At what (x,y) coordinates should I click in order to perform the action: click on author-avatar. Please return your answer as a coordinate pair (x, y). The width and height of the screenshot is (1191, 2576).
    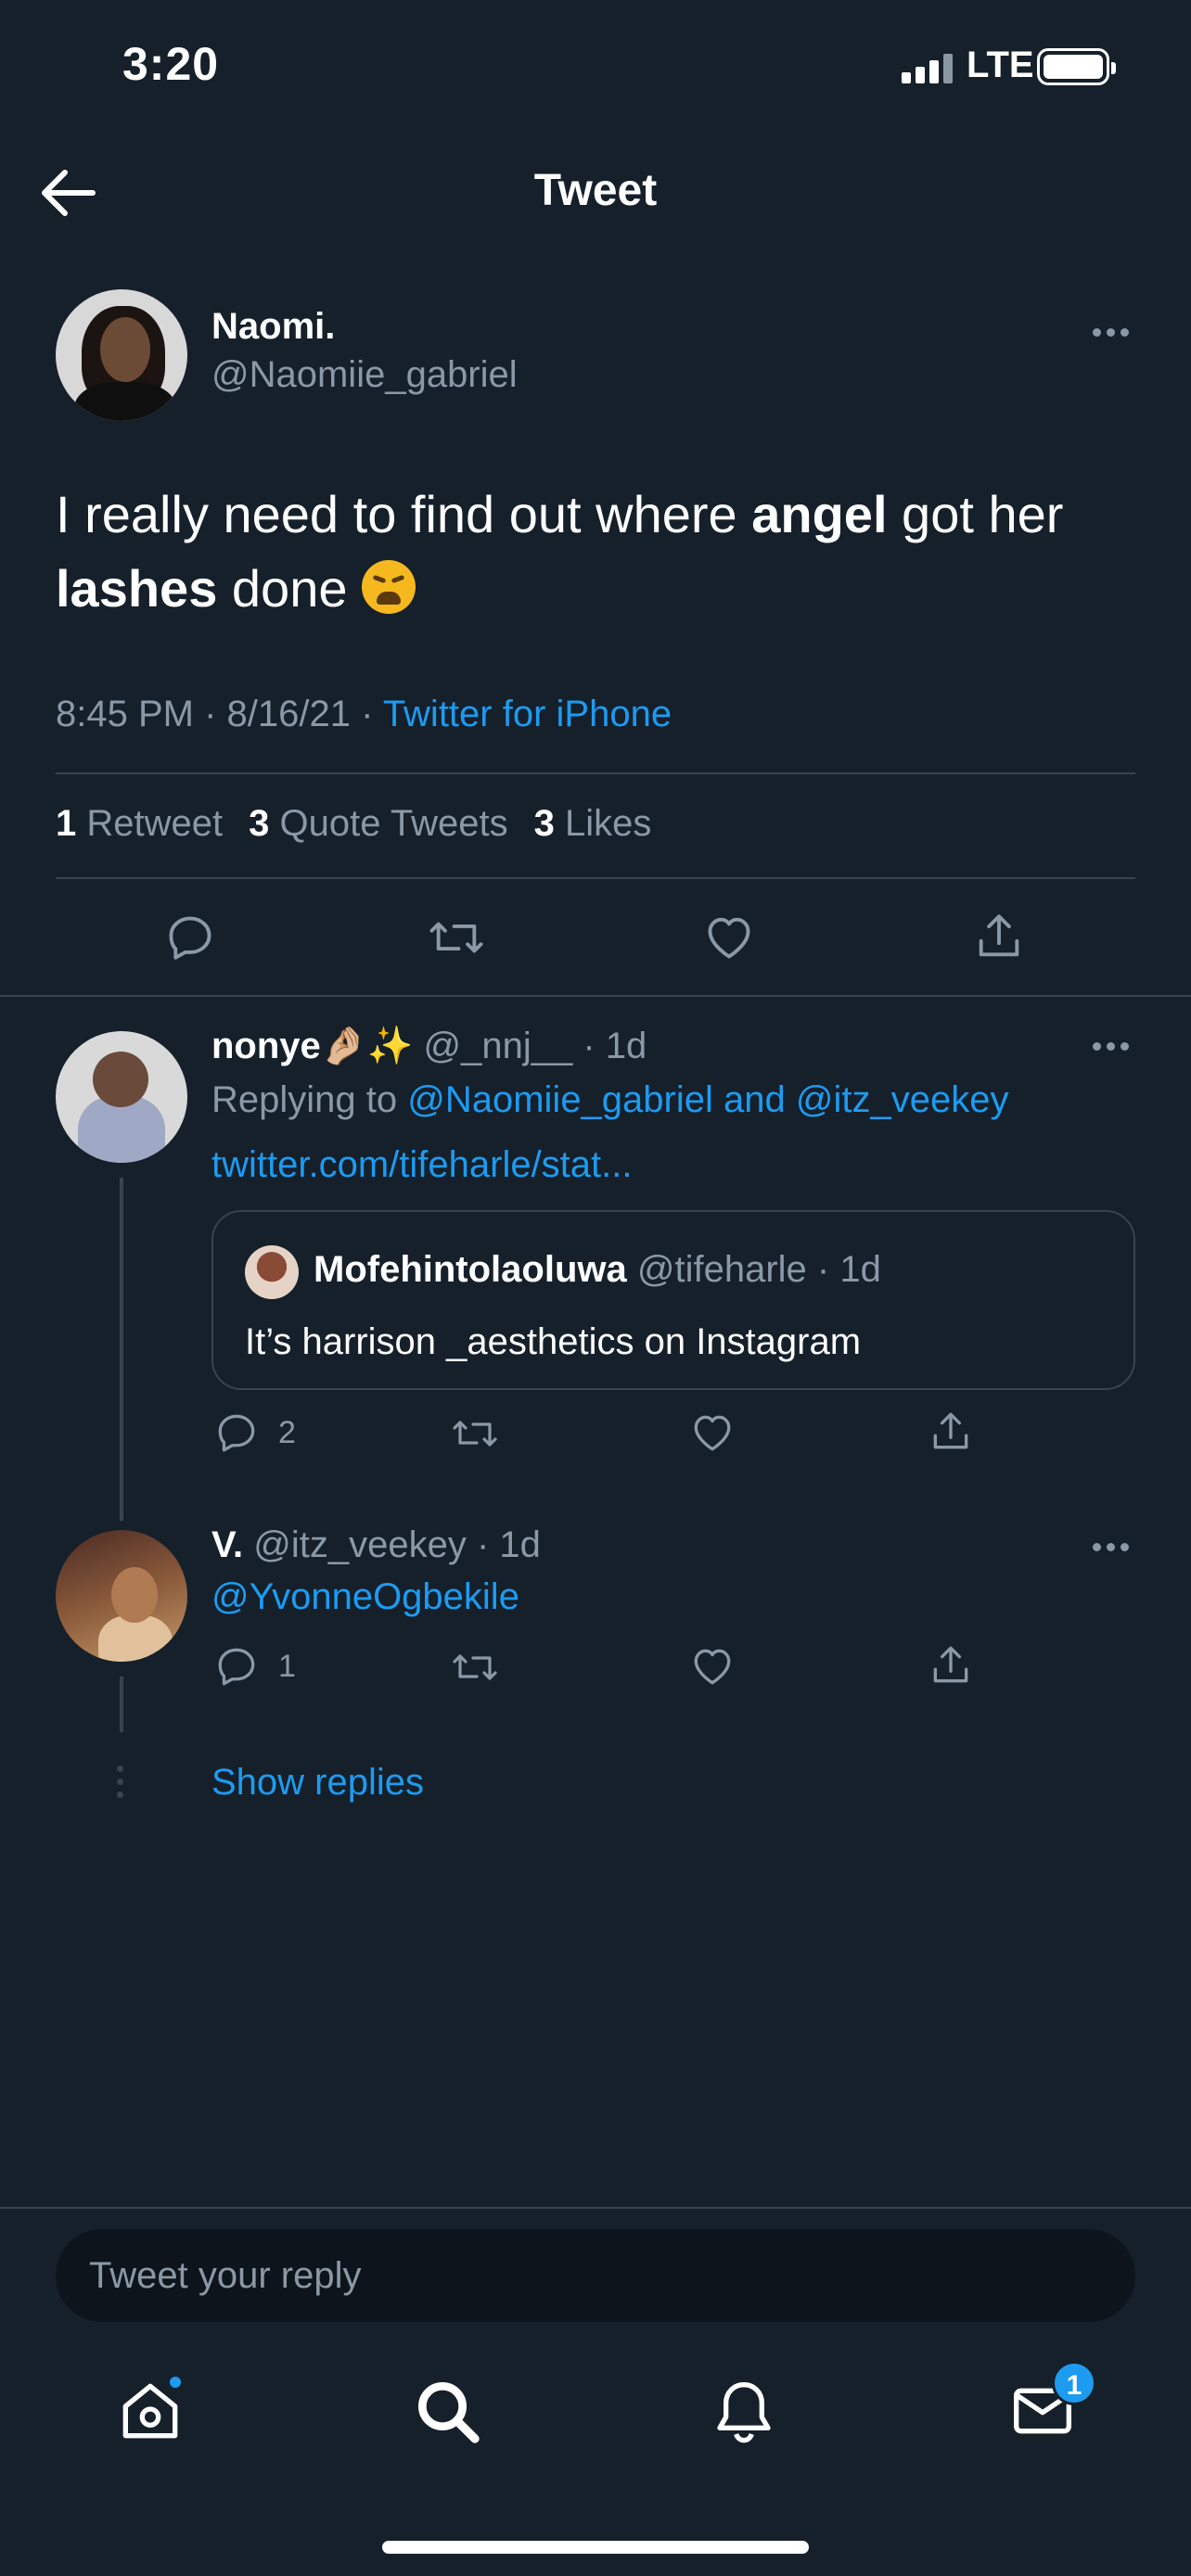
    Looking at the image, I should click on (121, 355).